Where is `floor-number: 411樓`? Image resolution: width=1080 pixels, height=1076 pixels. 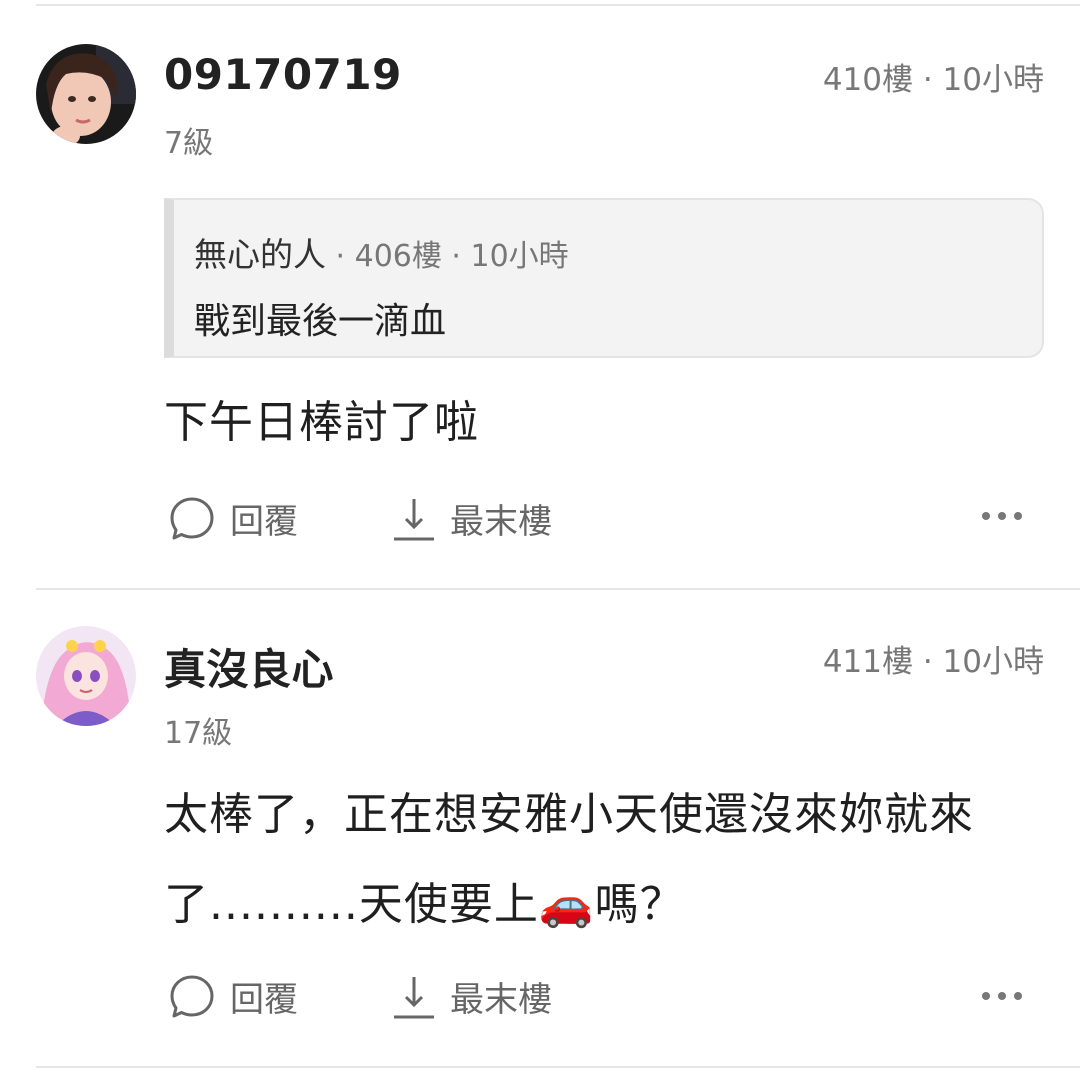
floor-number: 411樓 is located at coordinates (867, 662).